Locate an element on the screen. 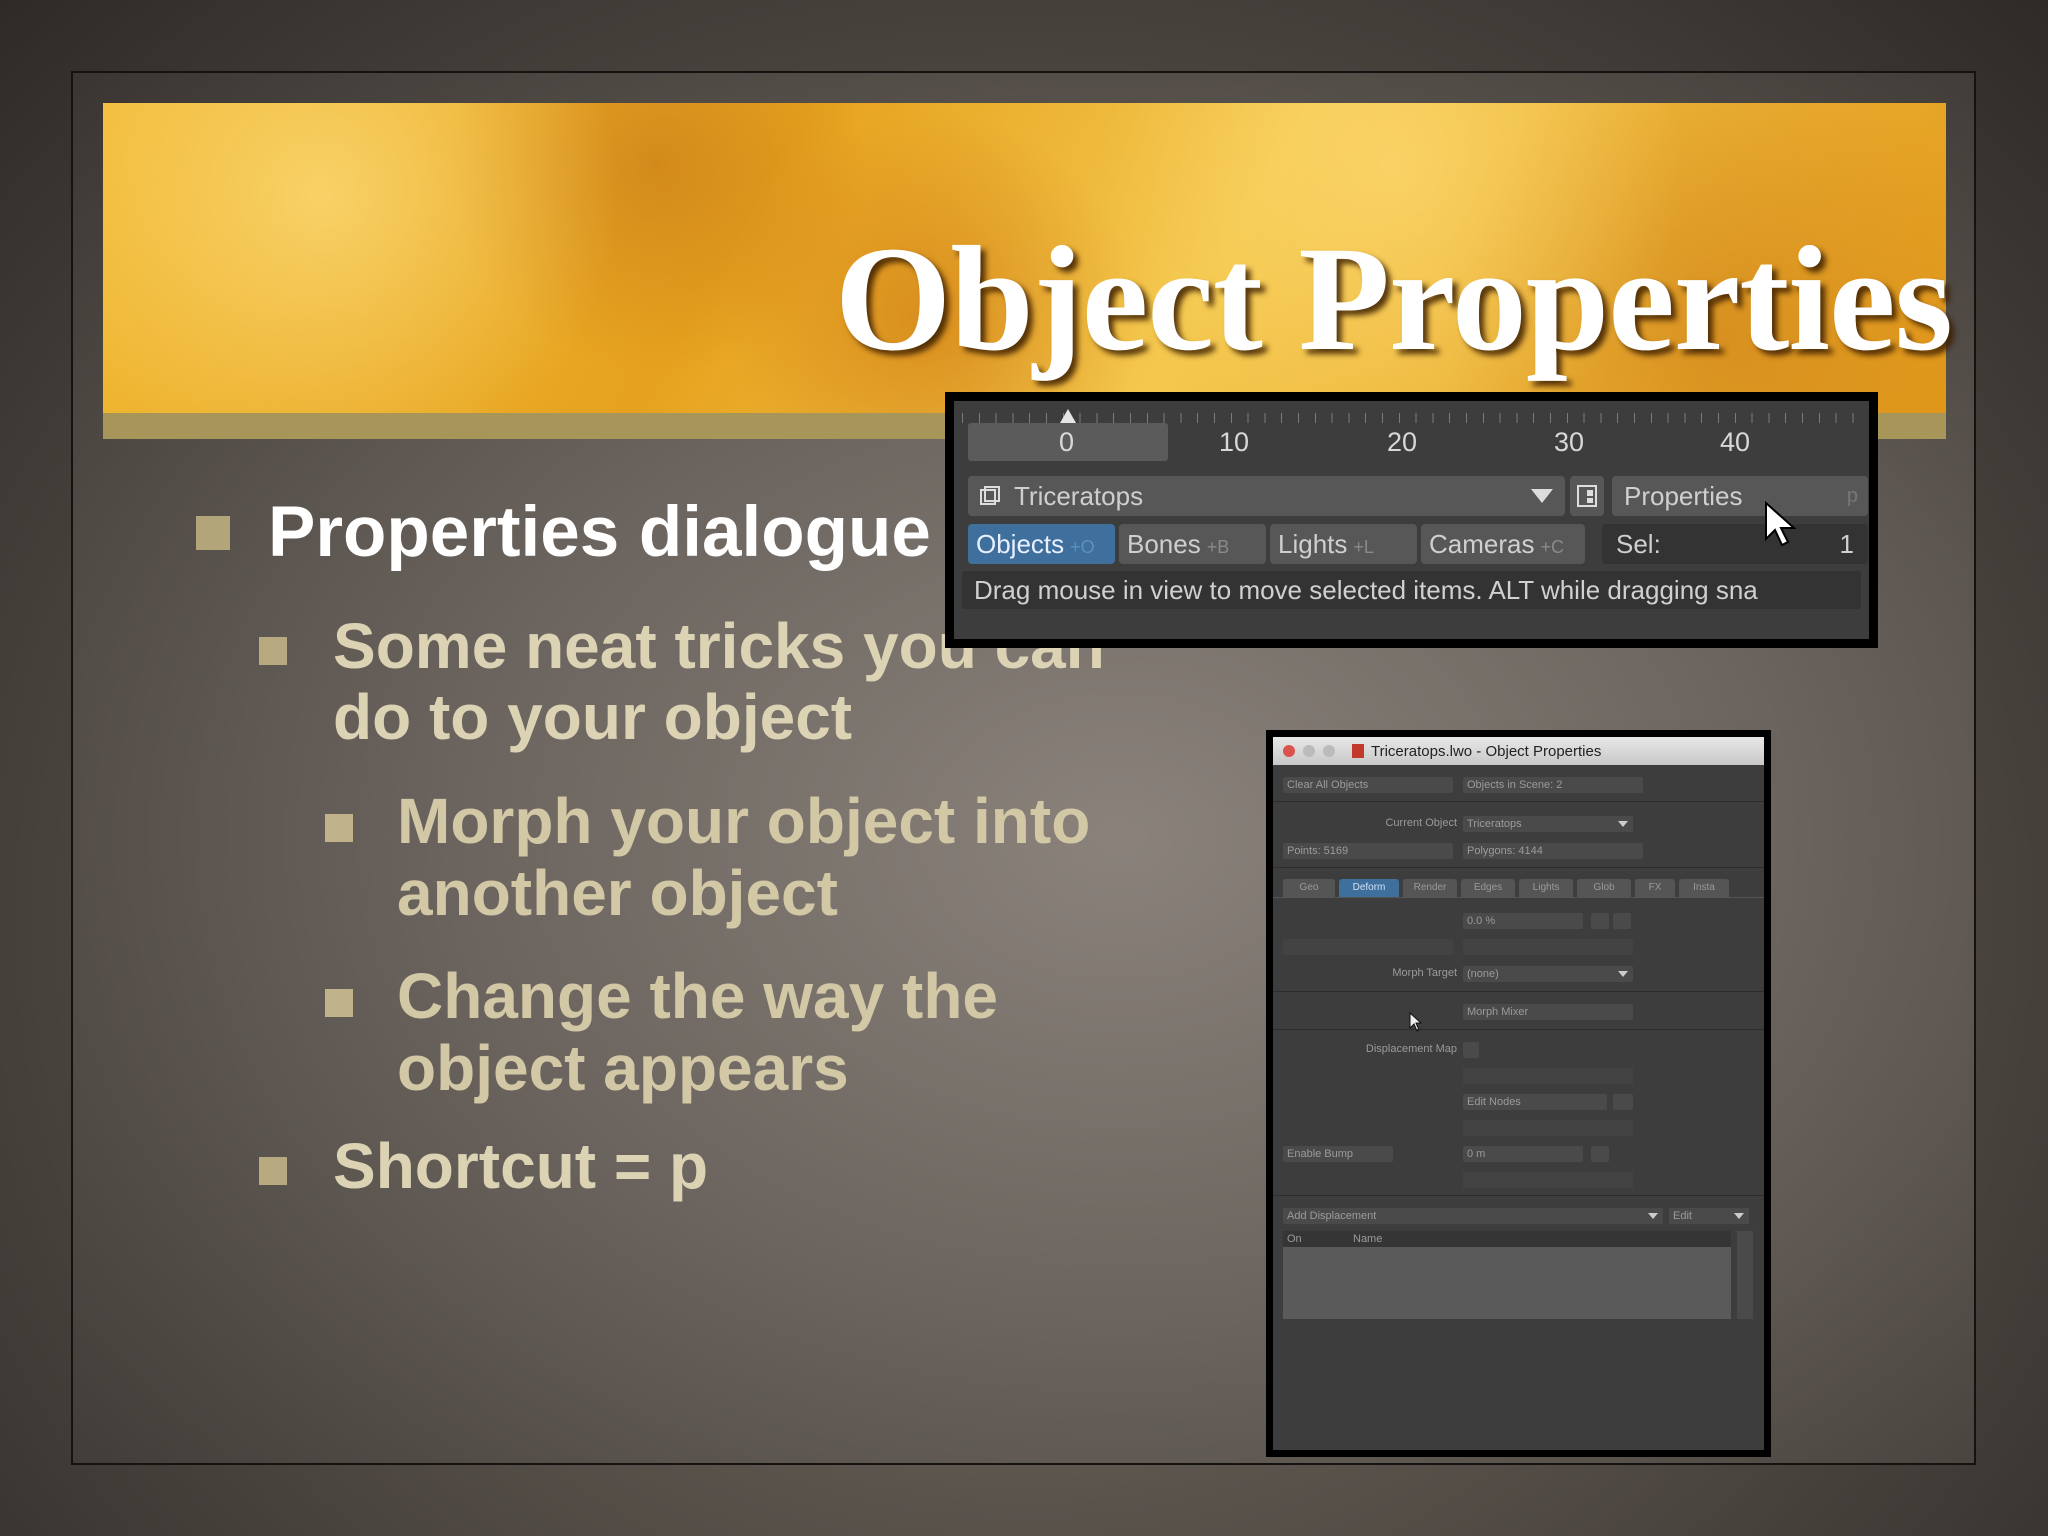  mode-bones-button: Bones +B is located at coordinates (1192, 544).